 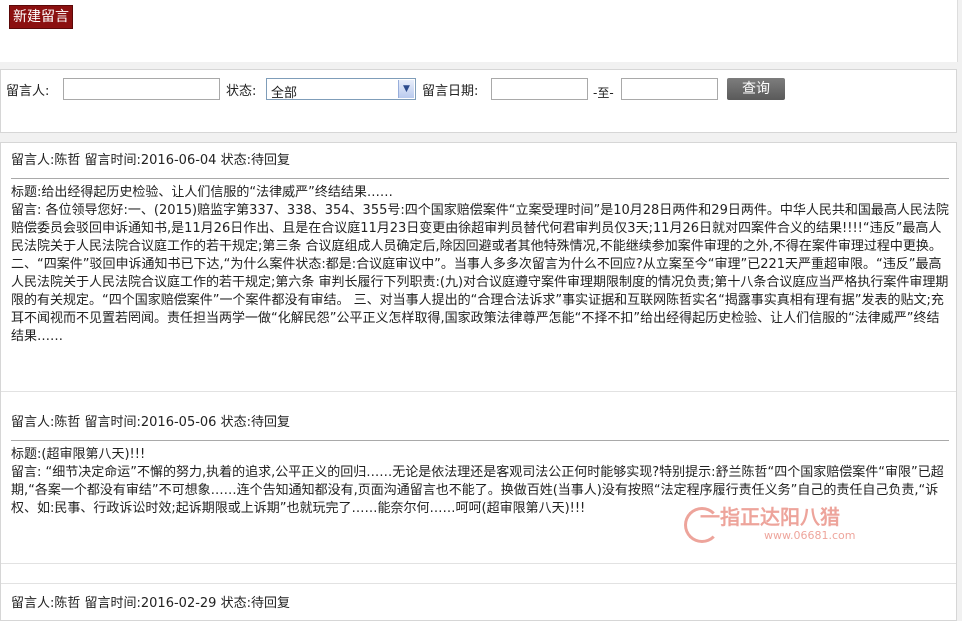 I want to click on person-label: 留言人:, so click(x=28, y=91).